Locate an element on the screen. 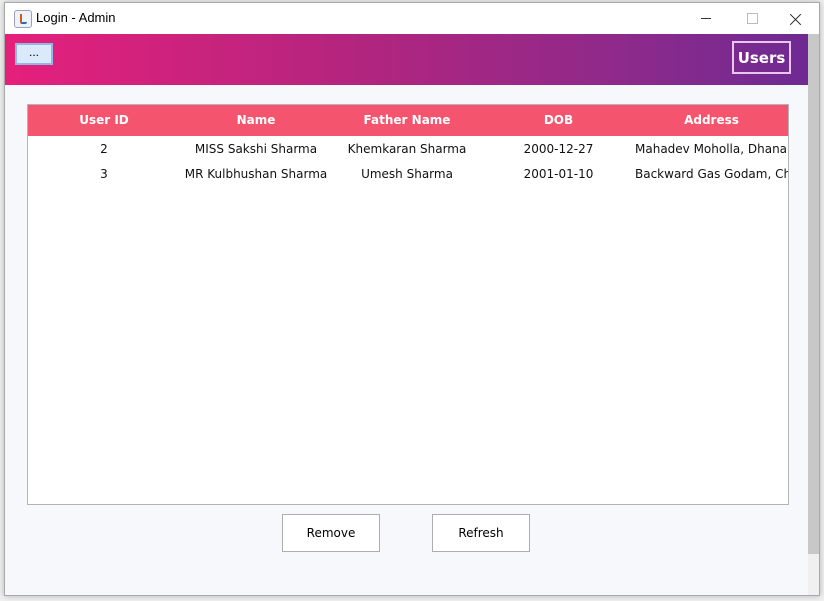 The height and width of the screenshot is (601, 824). table-header: User ID Name Father Name DOB Address is located at coordinates (408, 120).